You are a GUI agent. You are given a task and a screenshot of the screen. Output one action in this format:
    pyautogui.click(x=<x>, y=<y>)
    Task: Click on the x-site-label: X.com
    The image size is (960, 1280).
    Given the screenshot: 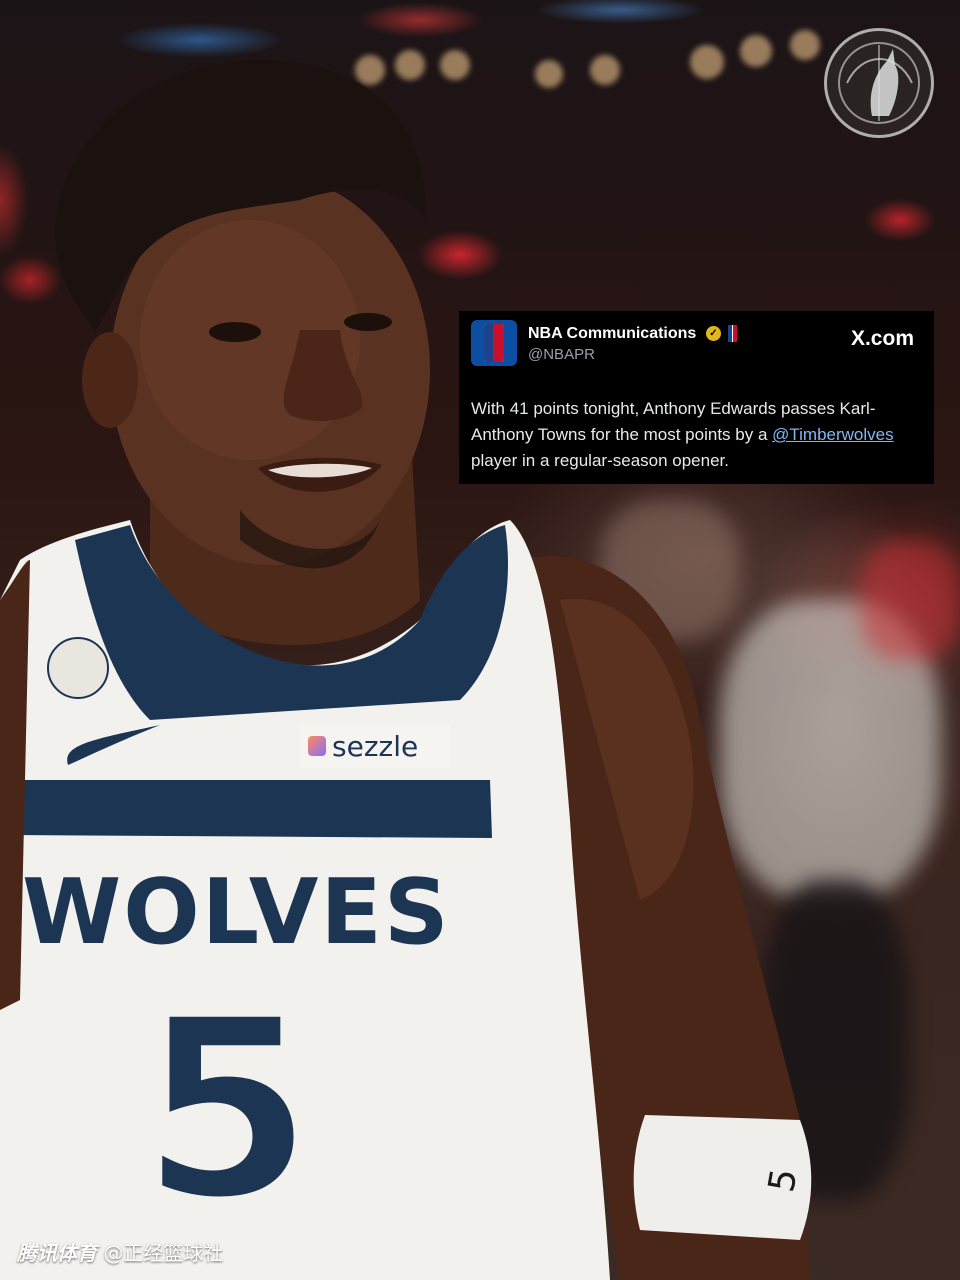 What is the action you would take?
    pyautogui.click(x=882, y=338)
    